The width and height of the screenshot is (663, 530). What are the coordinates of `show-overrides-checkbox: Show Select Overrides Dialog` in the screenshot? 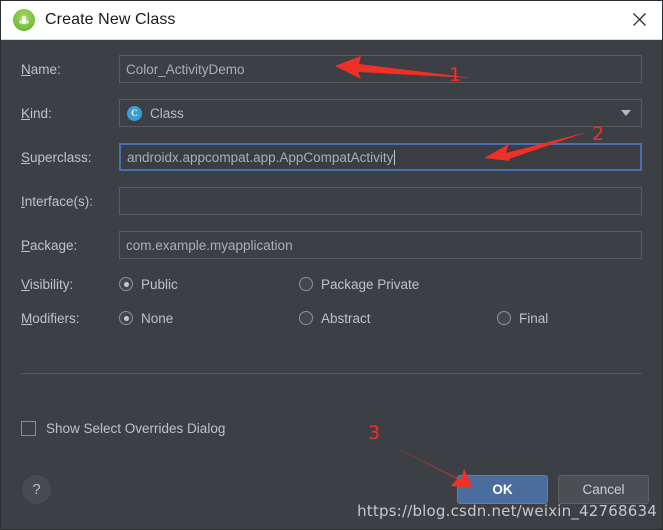 It's located at (123, 428).